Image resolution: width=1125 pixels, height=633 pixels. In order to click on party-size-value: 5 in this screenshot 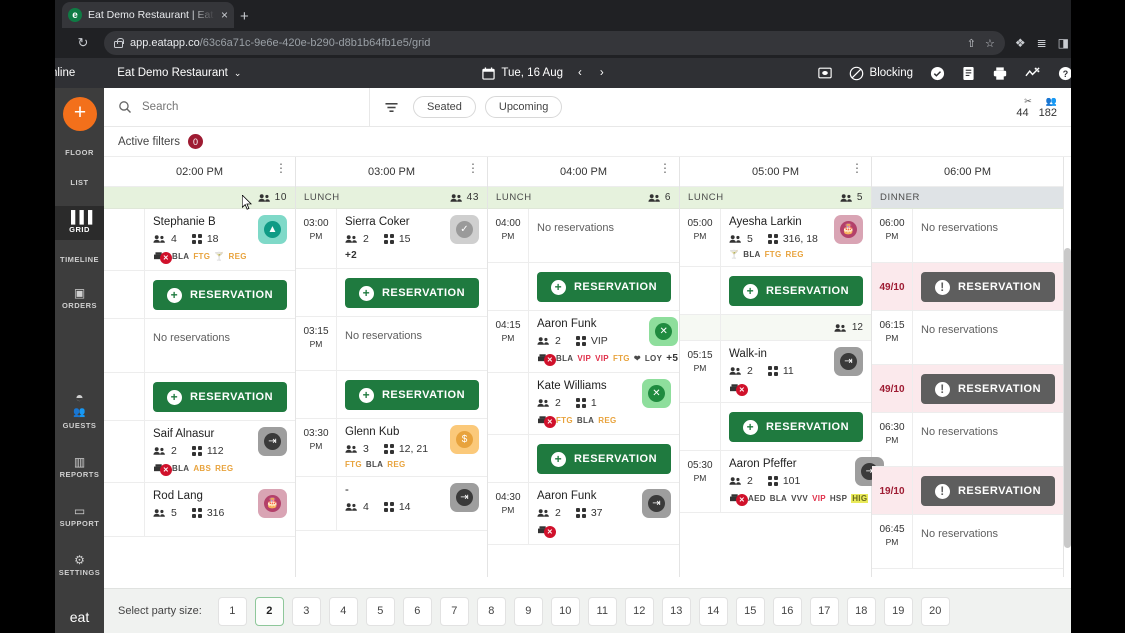, I will do `click(174, 513)`.